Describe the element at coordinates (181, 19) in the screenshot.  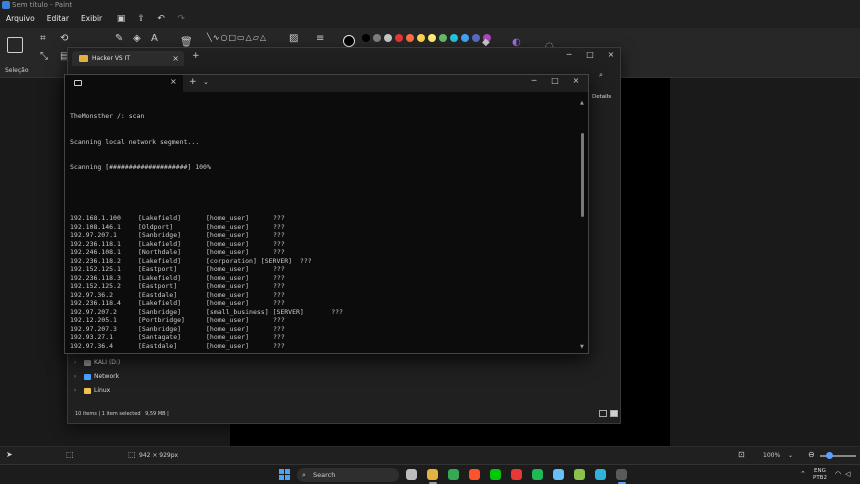
I see `redo-icon: ↷` at that location.